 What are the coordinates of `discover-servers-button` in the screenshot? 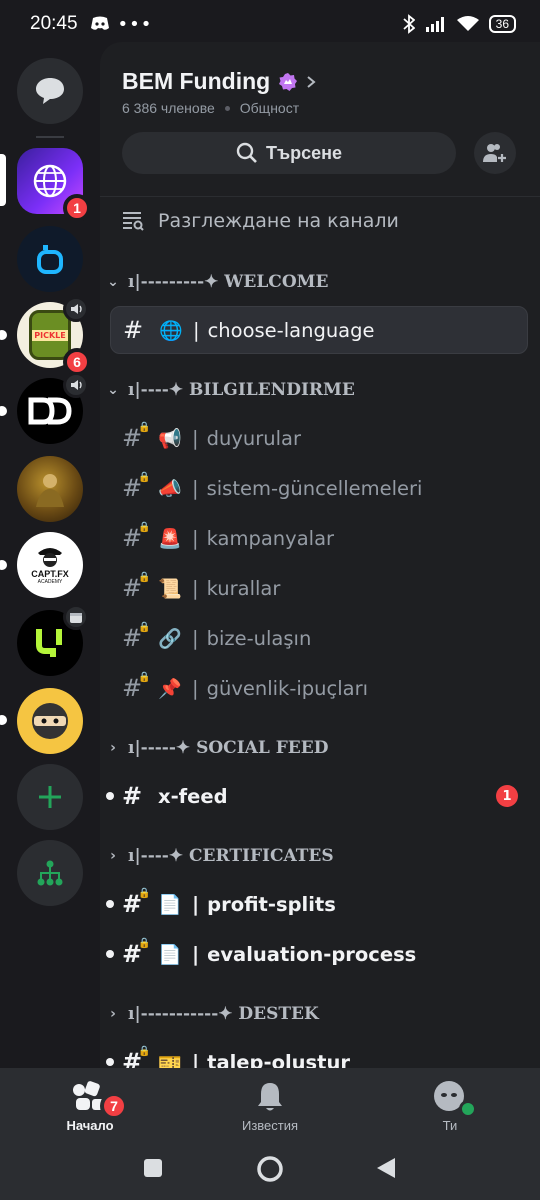 It's located at (50, 873).